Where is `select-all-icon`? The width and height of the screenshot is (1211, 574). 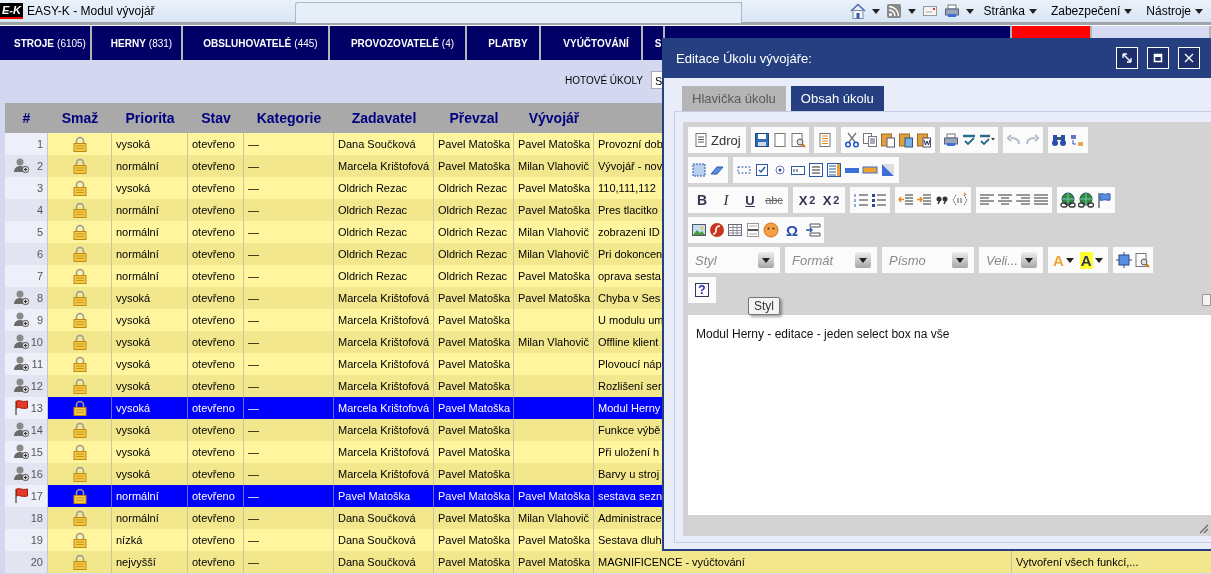 select-all-icon is located at coordinates (699, 170).